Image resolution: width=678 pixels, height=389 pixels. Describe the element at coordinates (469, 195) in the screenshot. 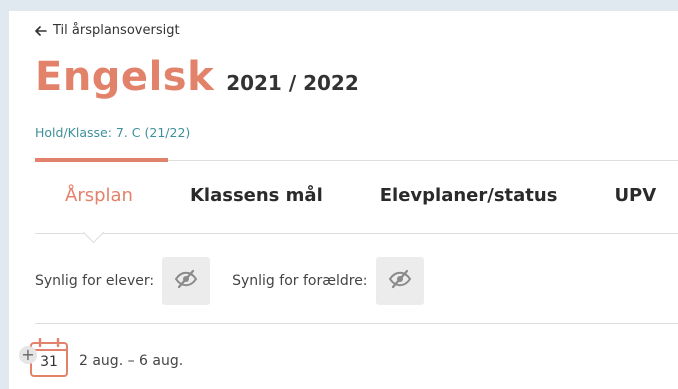

I see `tab-elevplaner-status: Elevplaner/status` at that location.